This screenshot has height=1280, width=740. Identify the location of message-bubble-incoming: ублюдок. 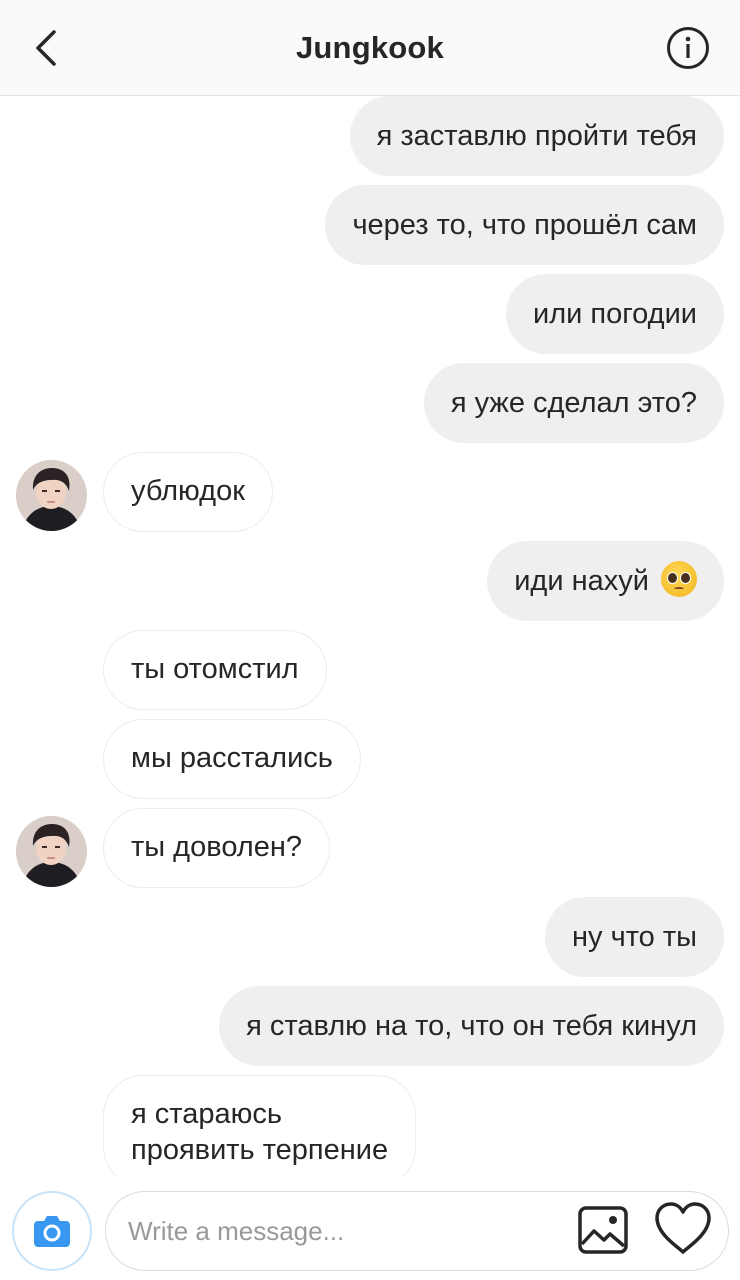
(188, 492).